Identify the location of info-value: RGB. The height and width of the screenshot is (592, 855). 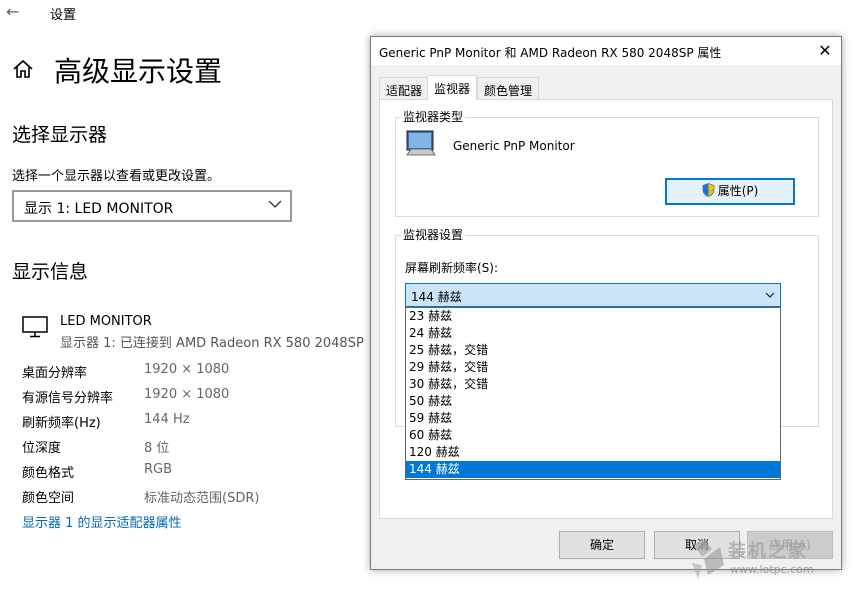
(158, 469).